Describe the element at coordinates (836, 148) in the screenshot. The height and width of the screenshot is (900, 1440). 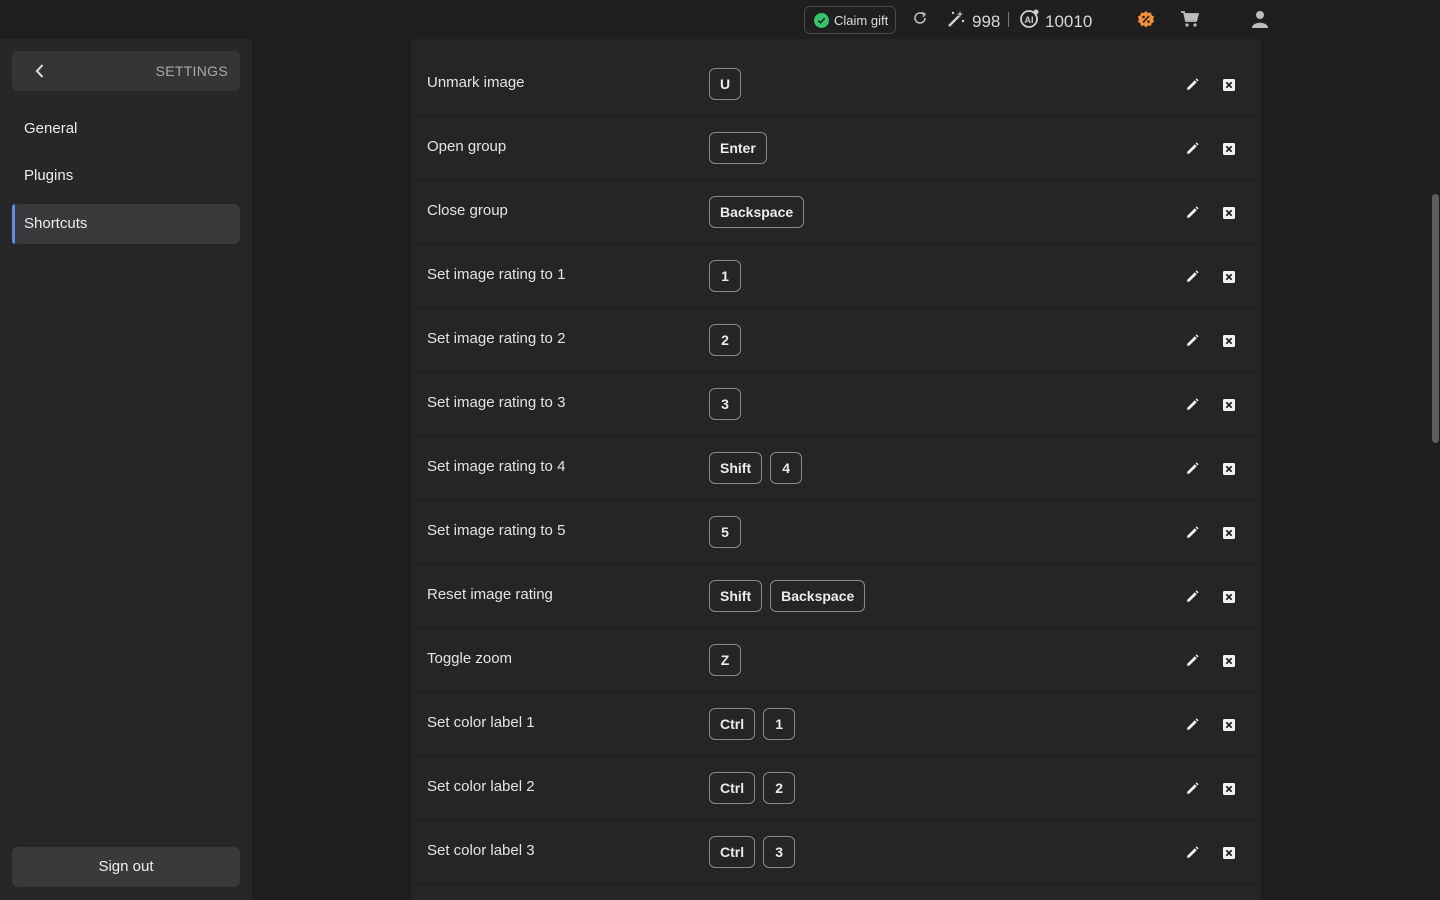
I see `shortcut-row: Open group Enter` at that location.